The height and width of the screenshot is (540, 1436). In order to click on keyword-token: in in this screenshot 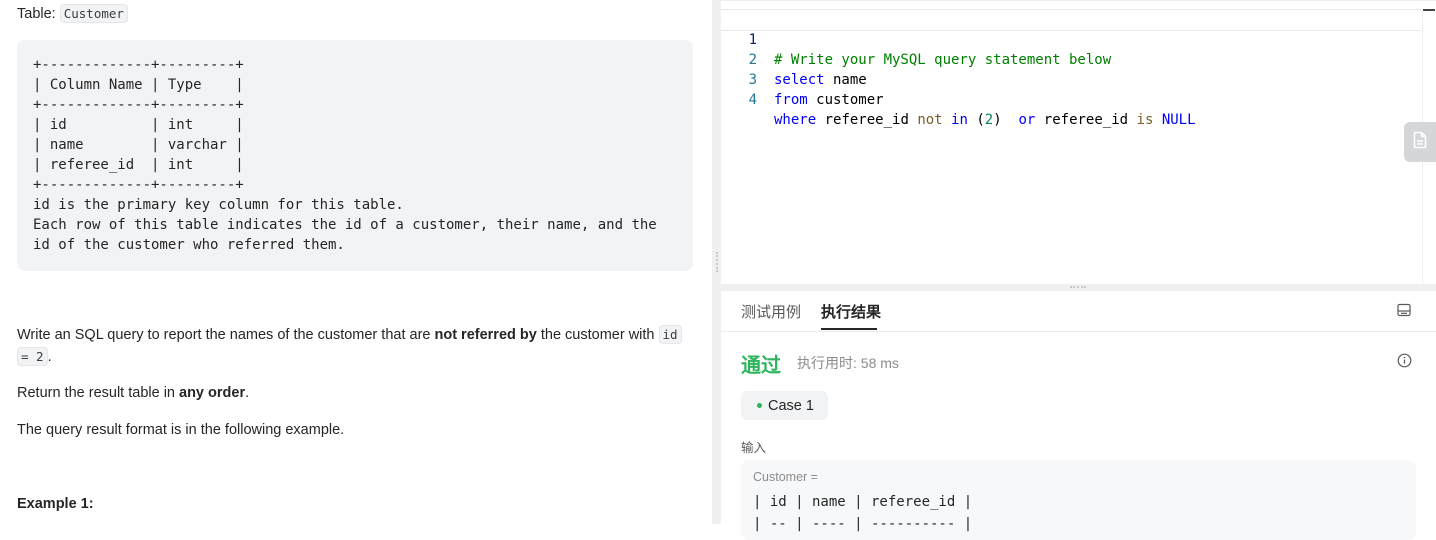, I will do `click(959, 120)`.